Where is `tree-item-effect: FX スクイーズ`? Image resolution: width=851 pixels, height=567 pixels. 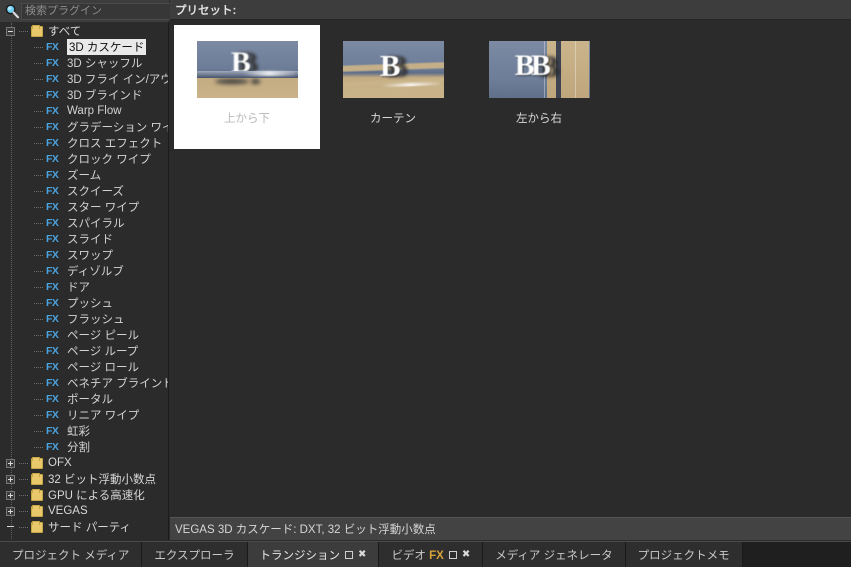 tree-item-effect: FX スクイーズ is located at coordinates (84, 191).